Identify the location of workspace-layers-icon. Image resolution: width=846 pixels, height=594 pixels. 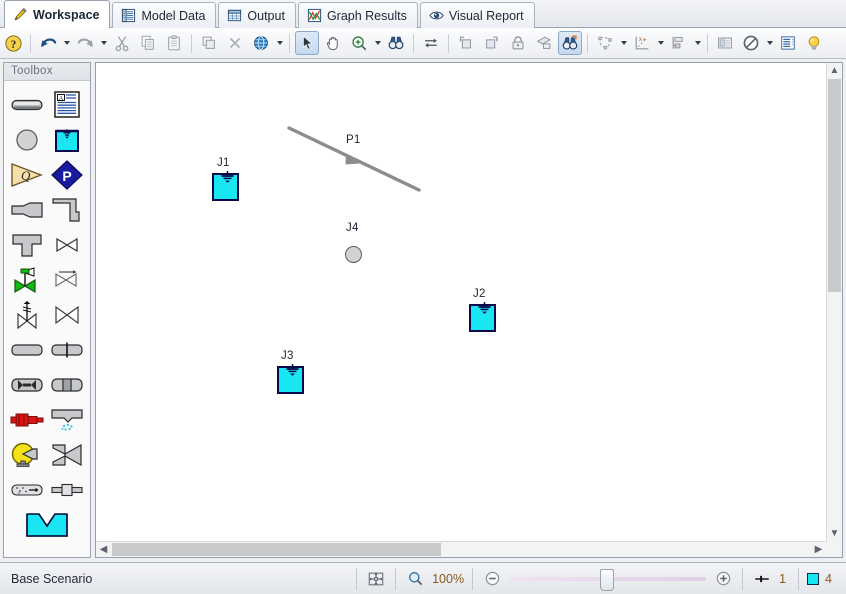
(605, 43).